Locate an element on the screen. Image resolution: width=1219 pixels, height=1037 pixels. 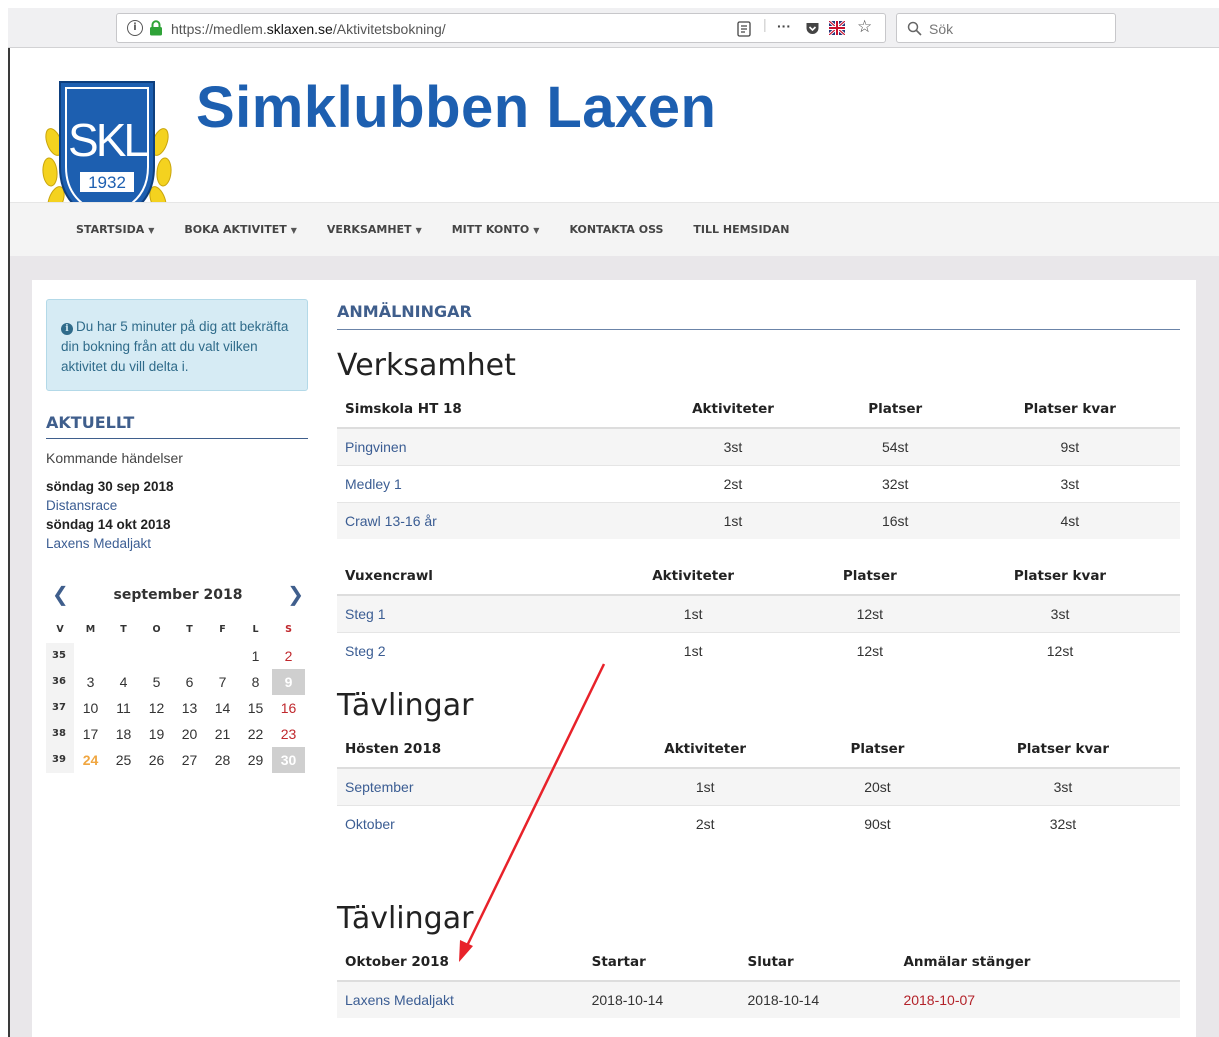
chevron-right-icon: ❯ is located at coordinates (295, 594).